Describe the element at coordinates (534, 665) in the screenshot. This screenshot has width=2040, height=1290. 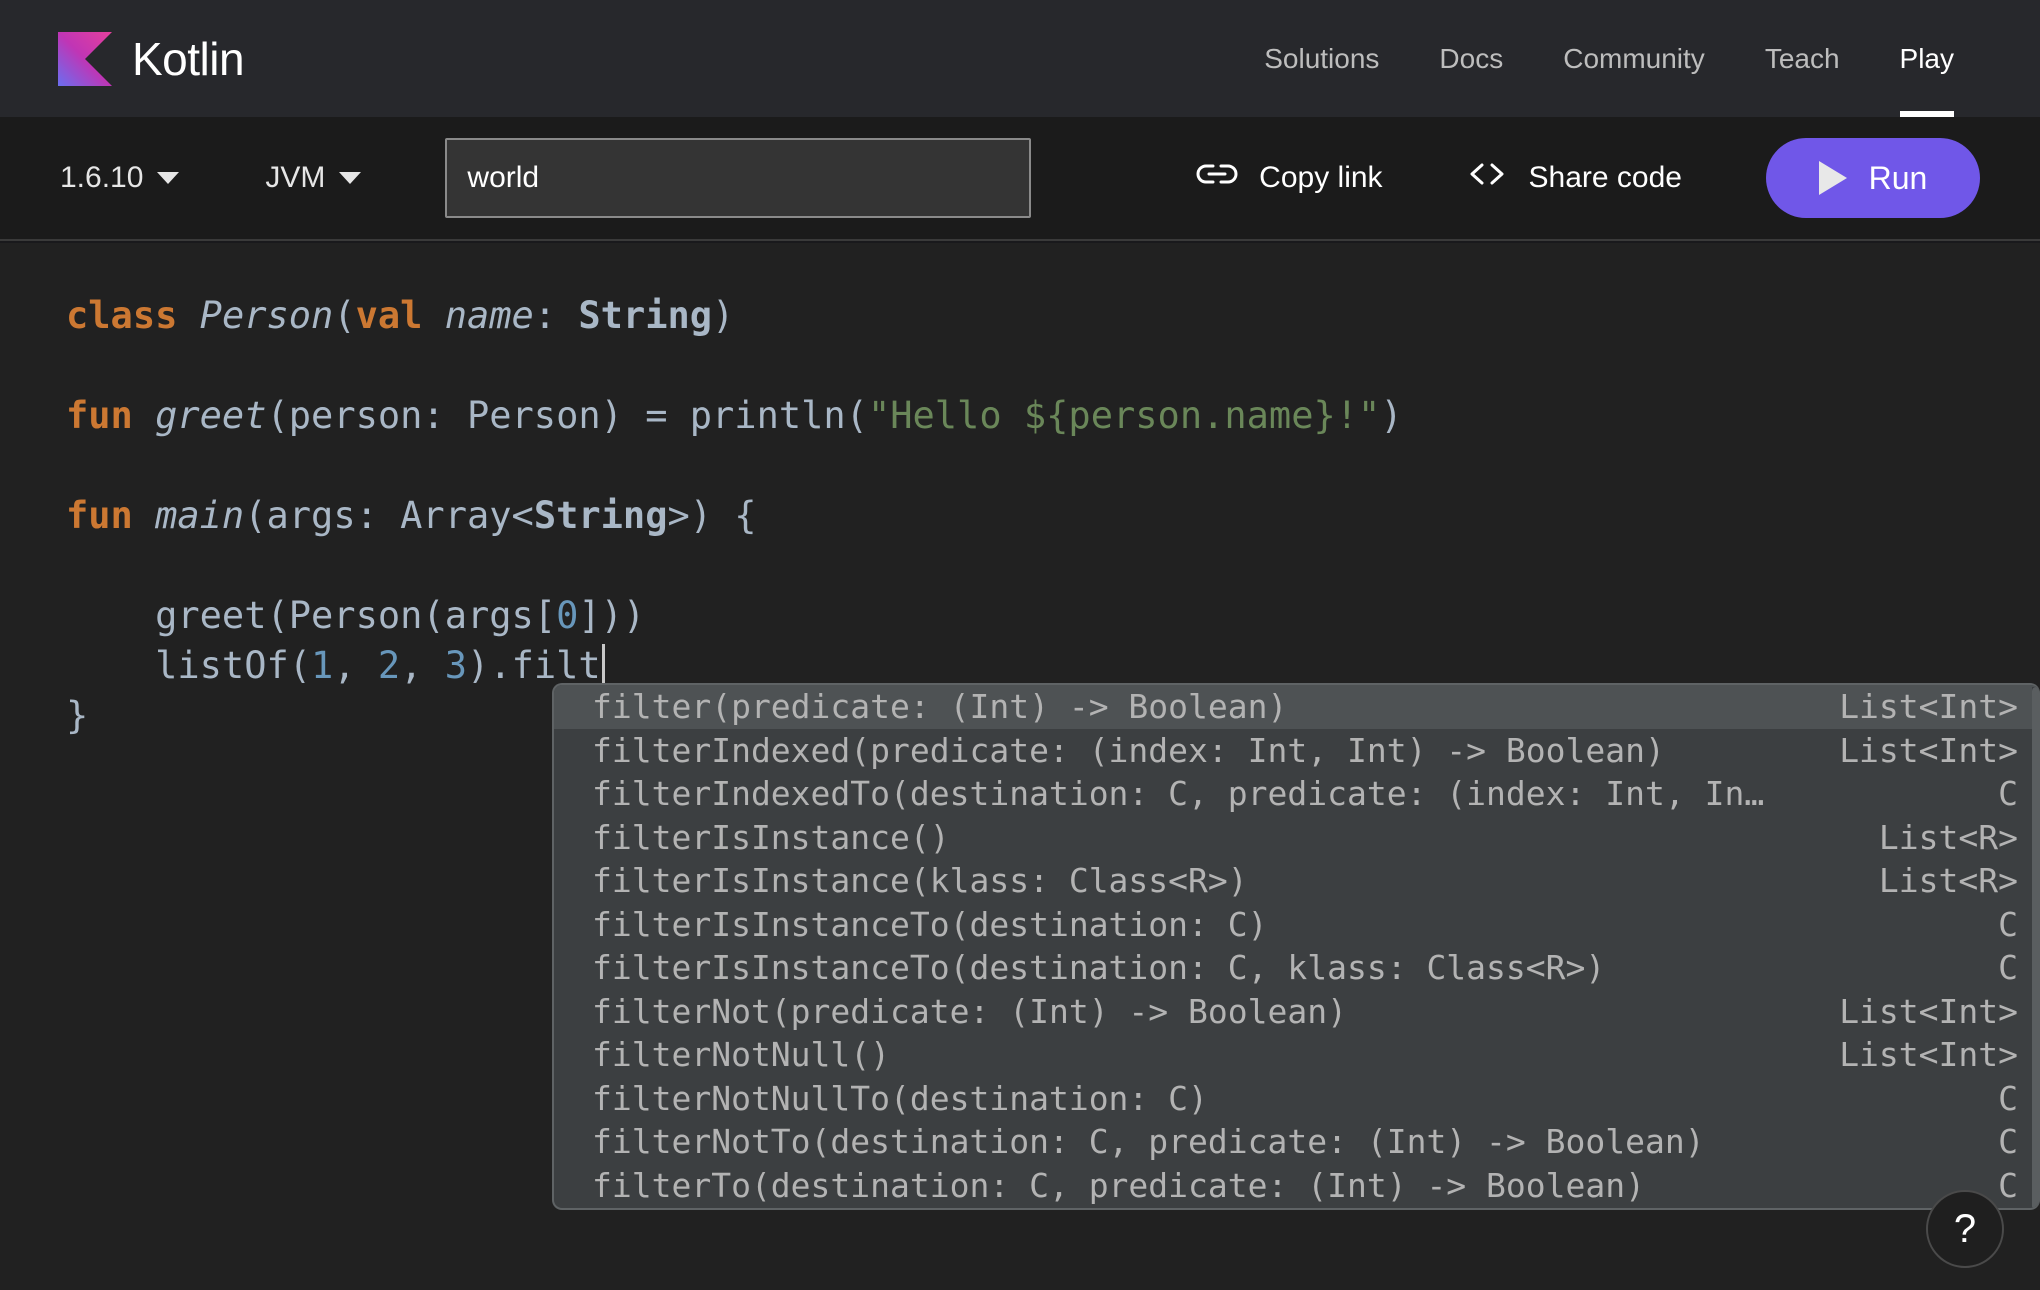
I see `code-token: ).filt` at that location.